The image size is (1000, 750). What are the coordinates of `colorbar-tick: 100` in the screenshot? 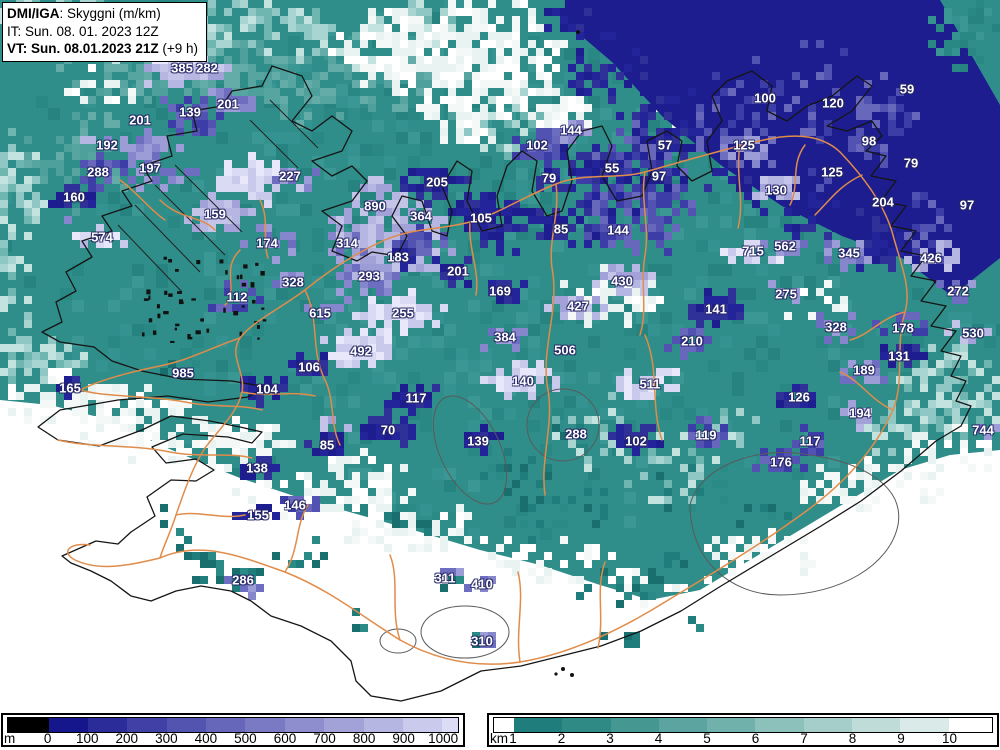 It's located at (87, 738).